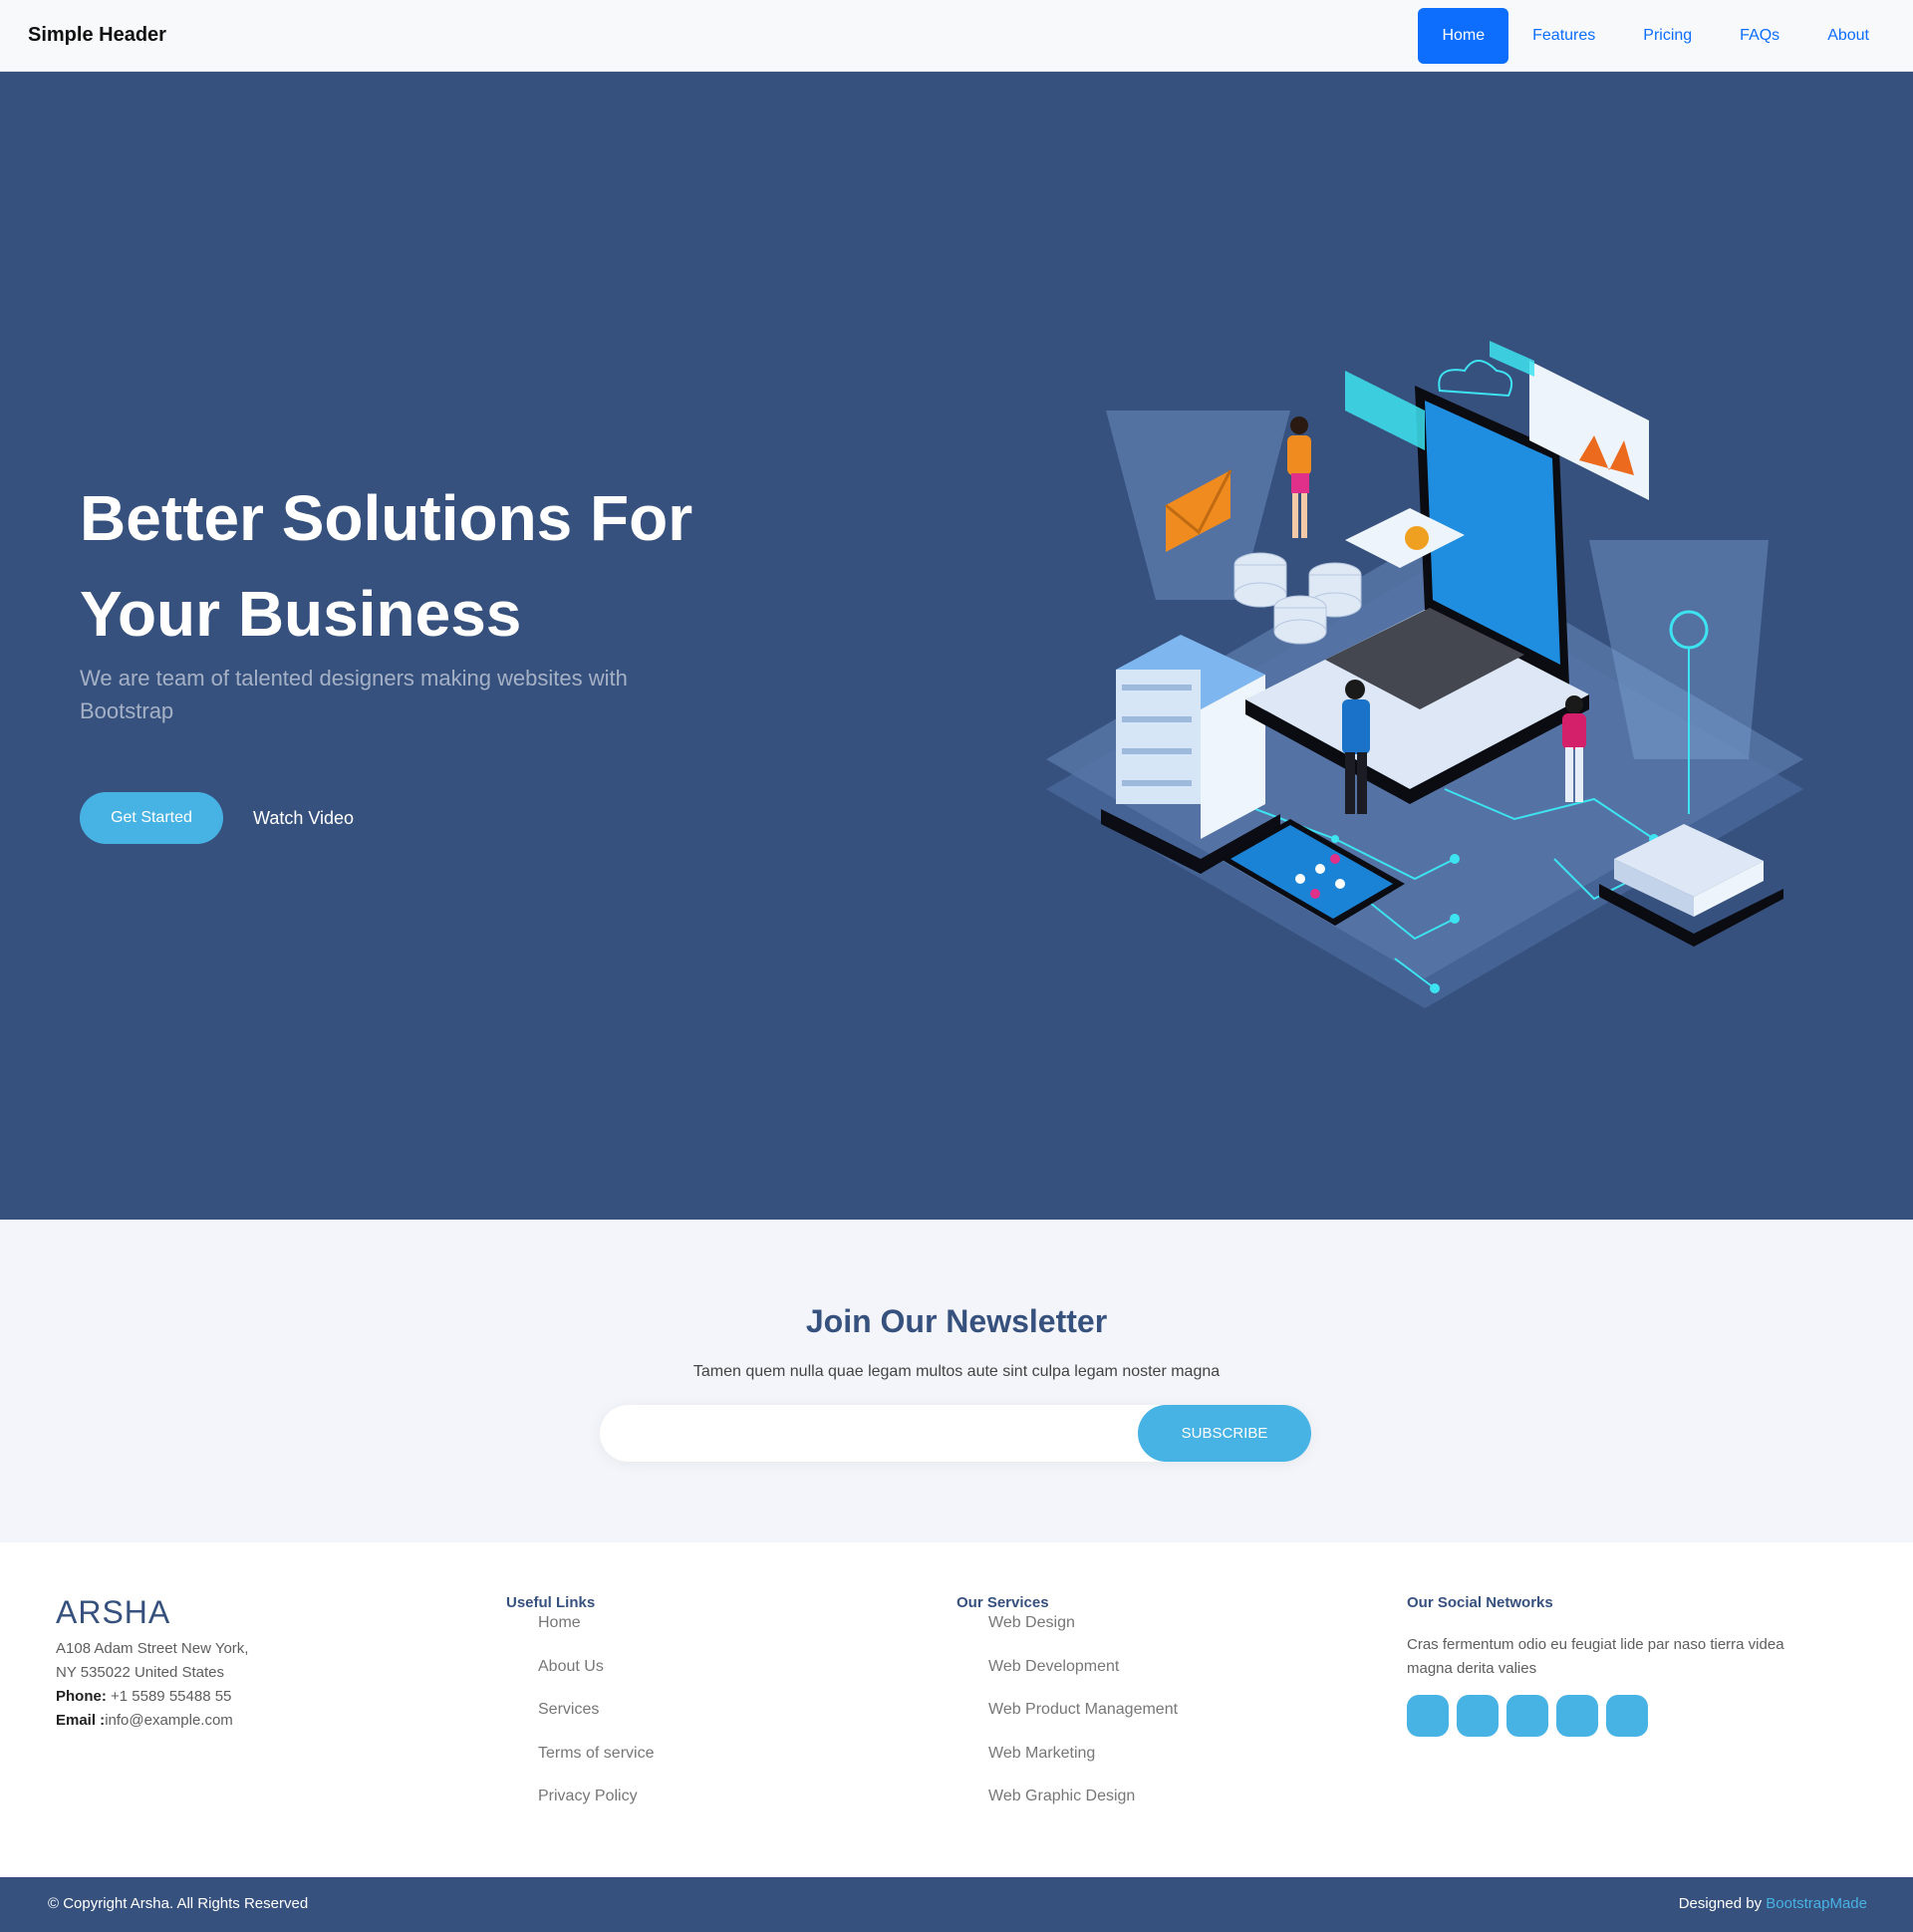  I want to click on credits-prefix: Designed by, so click(1720, 1903).